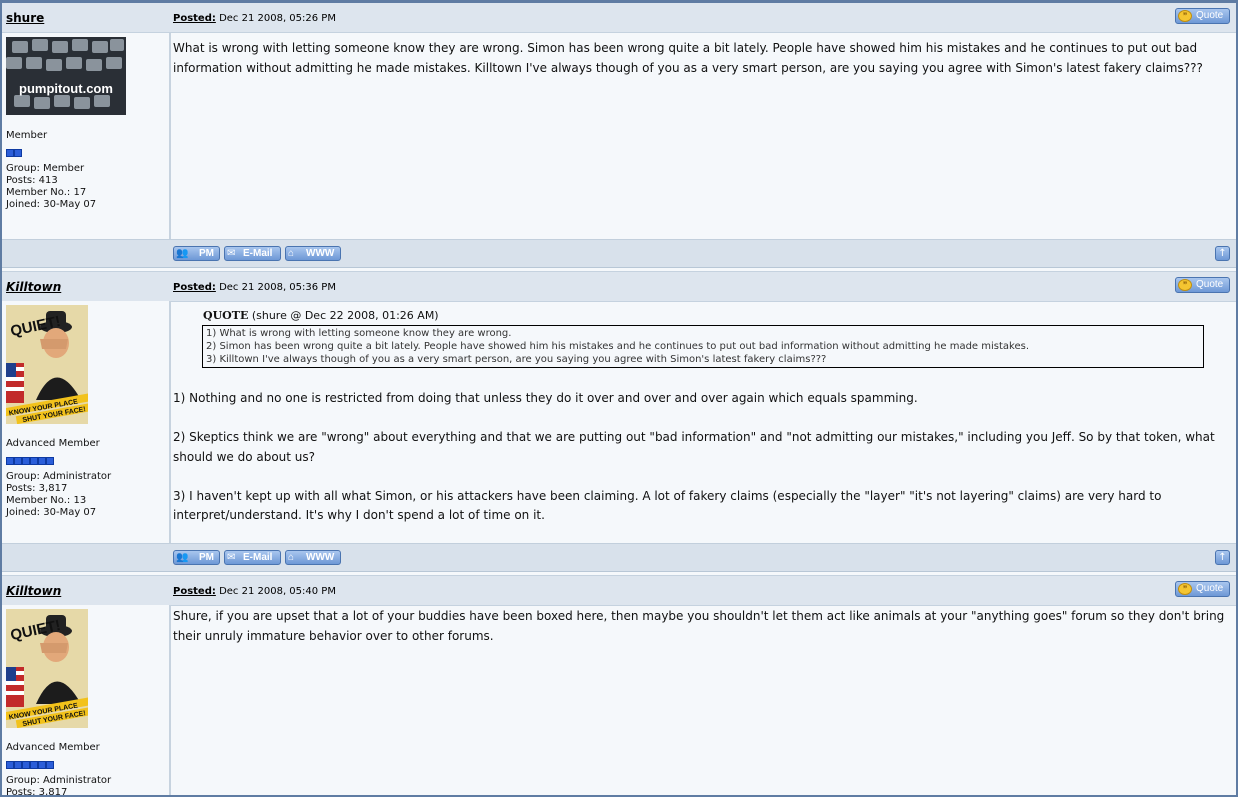 This screenshot has height=797, width=1238. Describe the element at coordinates (66, 88) in the screenshot. I see `avatar-caption: pumpitout.com` at that location.